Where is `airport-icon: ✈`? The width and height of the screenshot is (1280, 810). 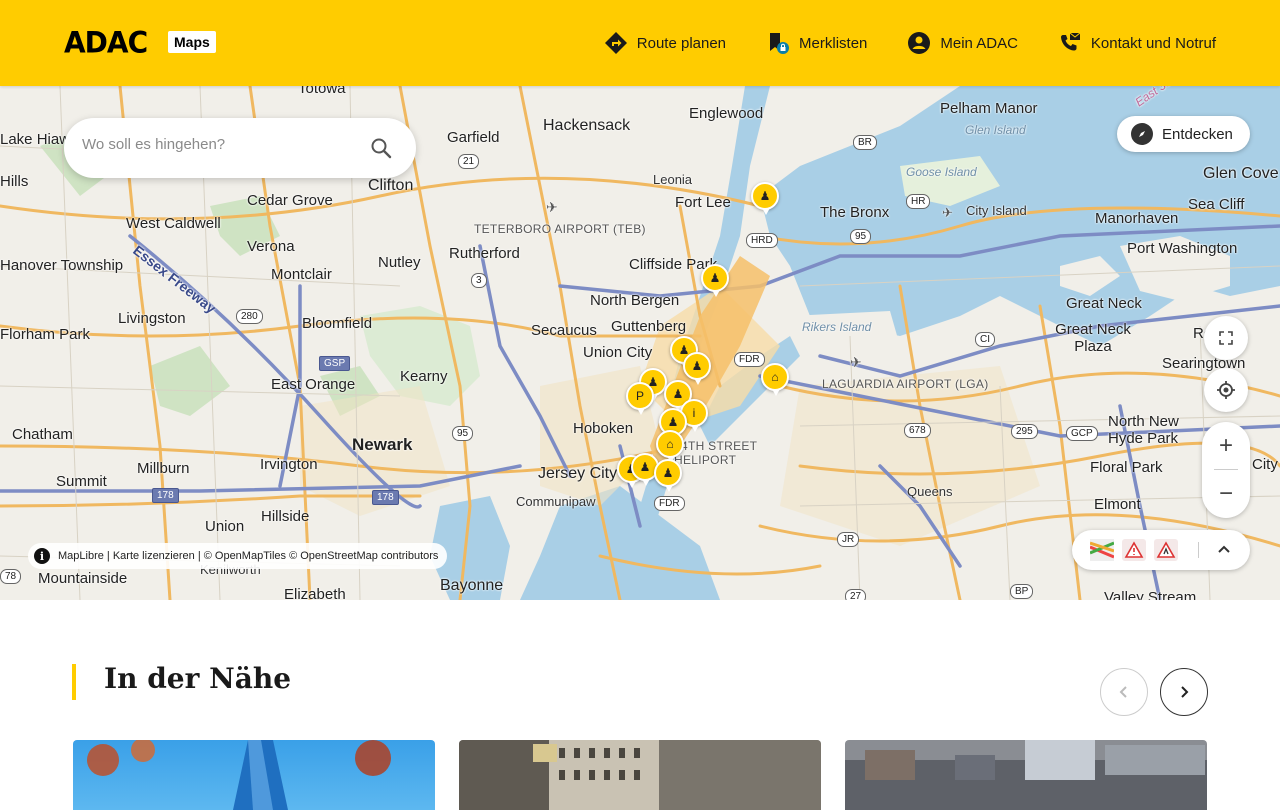
airport-icon: ✈ is located at coordinates (947, 212).